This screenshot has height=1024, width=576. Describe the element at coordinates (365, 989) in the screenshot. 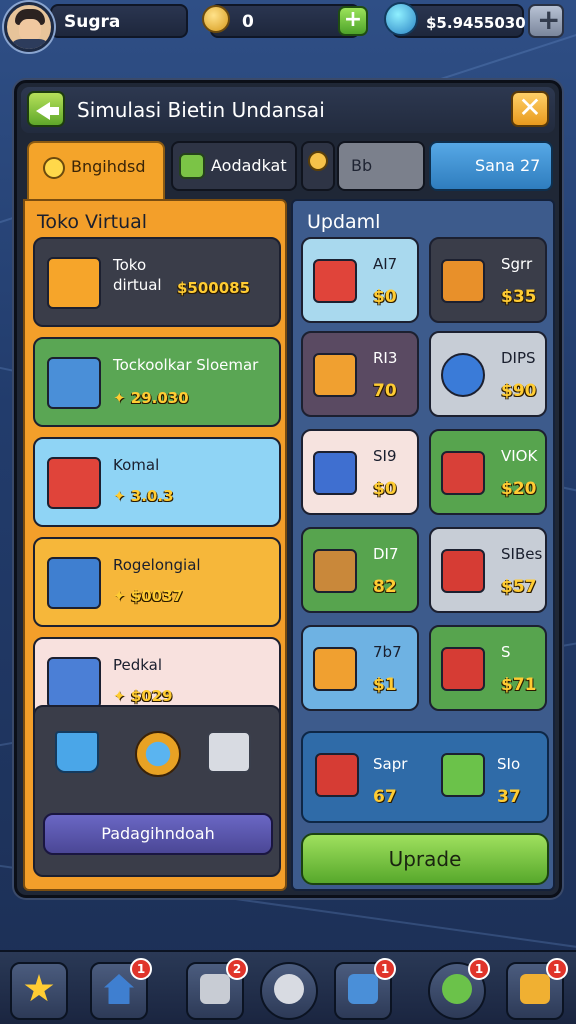

I see `nav-map: 1` at that location.